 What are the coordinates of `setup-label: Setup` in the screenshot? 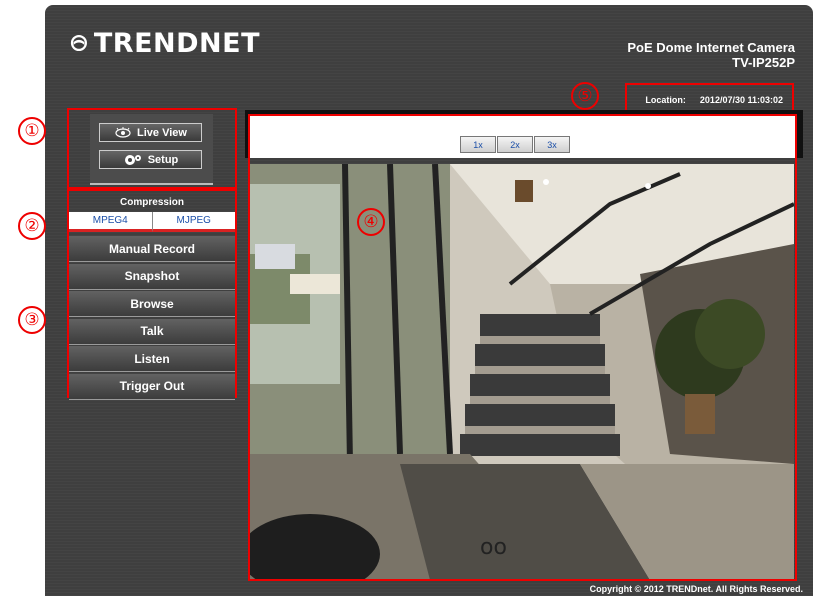 It's located at (163, 159).